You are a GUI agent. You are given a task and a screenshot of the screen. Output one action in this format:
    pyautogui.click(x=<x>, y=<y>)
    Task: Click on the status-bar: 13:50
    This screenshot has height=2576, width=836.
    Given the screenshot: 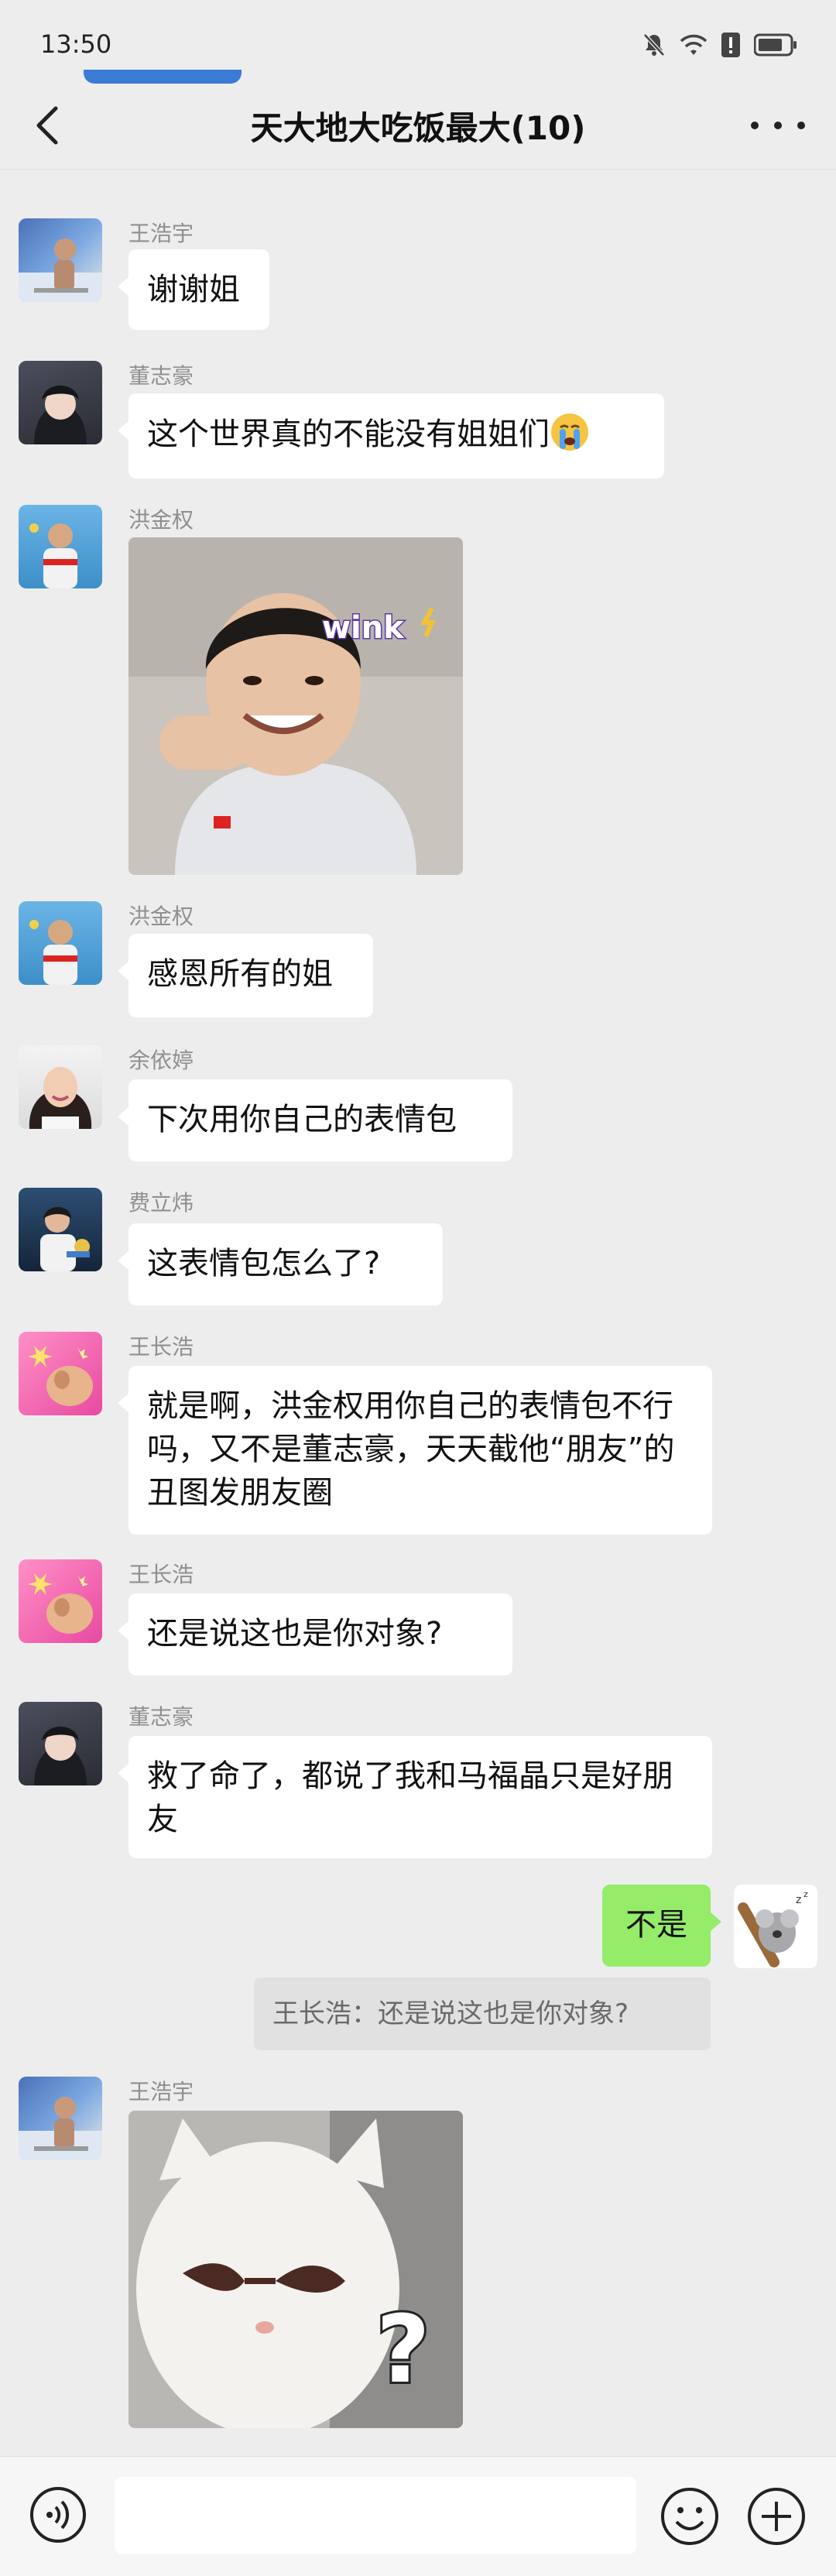 What is the action you would take?
    pyautogui.click(x=418, y=42)
    